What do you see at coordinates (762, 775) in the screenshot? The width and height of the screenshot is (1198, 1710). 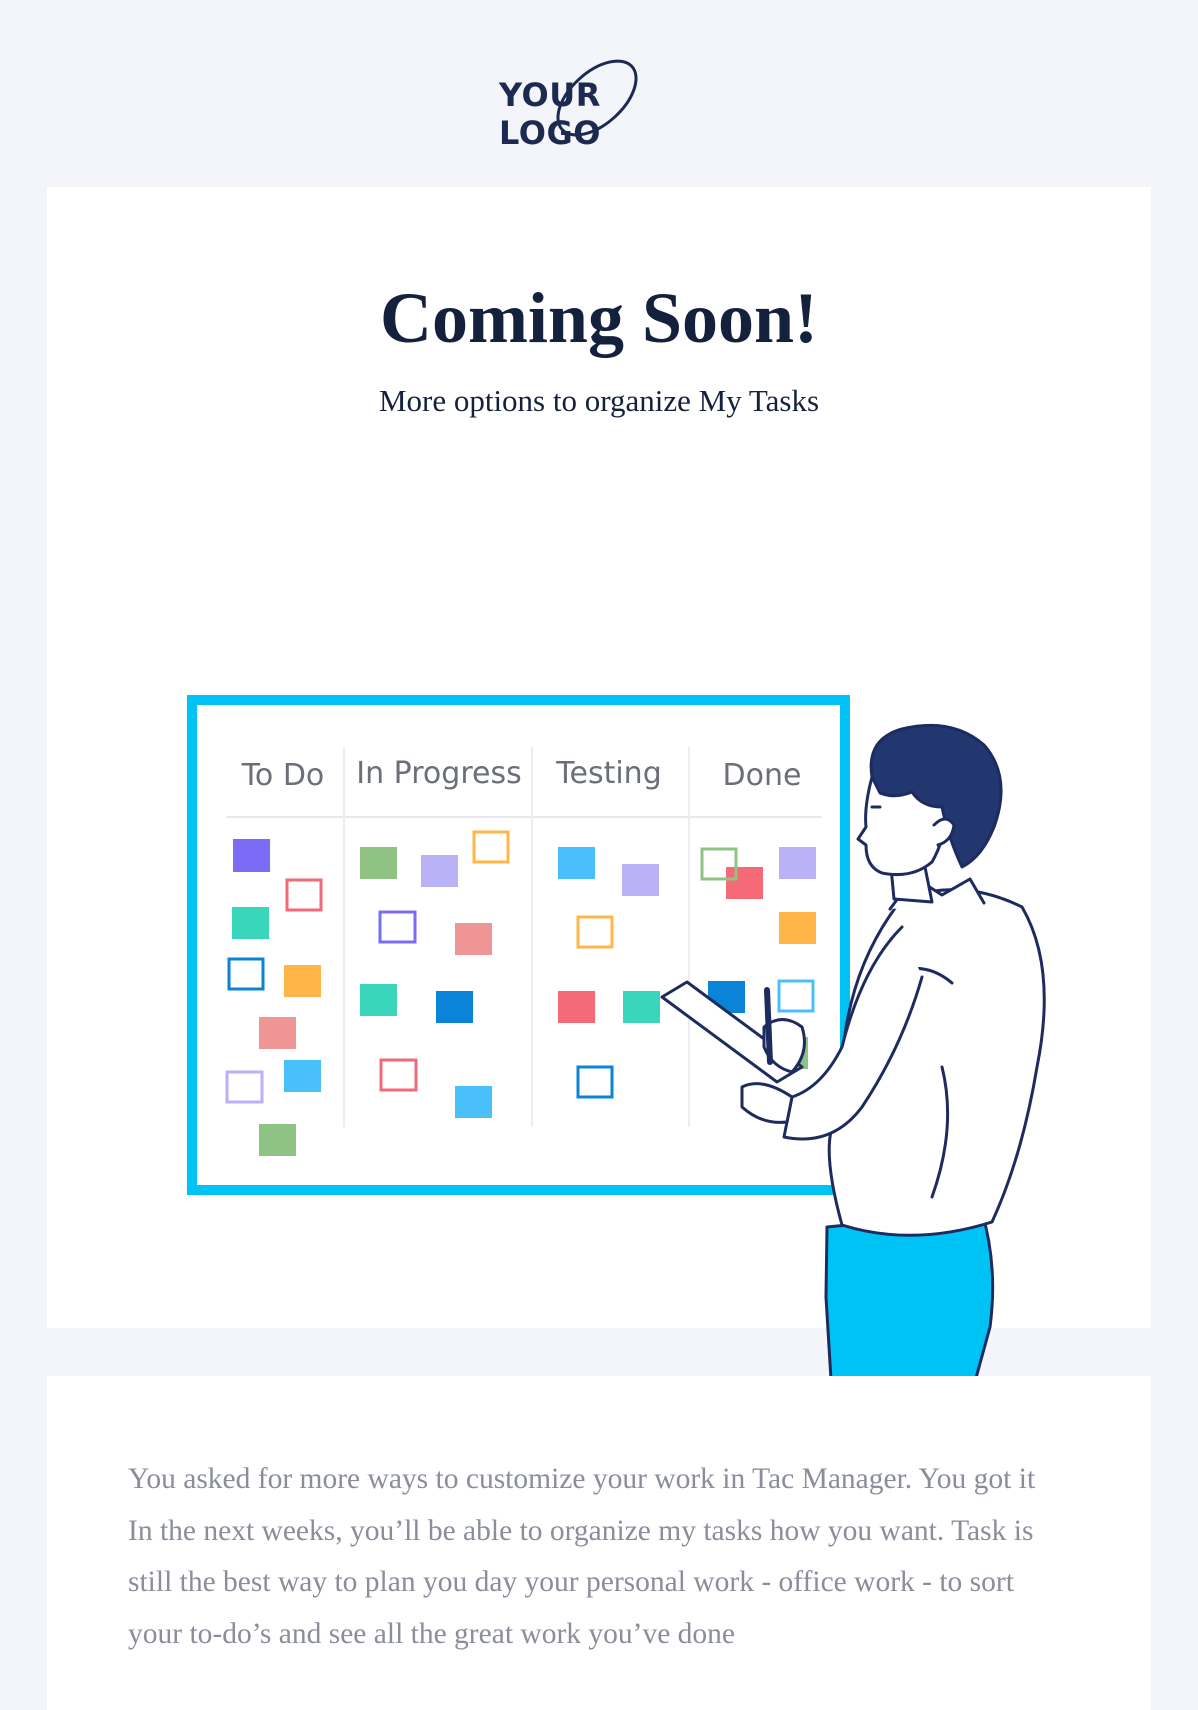 I see `column-label-done: Done` at bounding box center [762, 775].